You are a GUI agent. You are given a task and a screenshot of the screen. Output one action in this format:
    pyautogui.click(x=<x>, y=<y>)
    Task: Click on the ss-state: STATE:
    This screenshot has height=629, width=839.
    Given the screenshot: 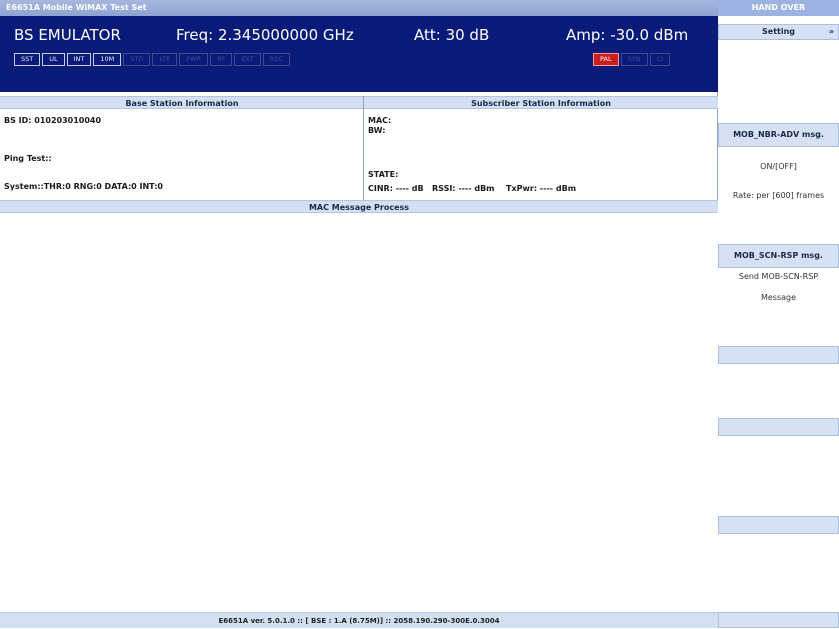 What is the action you would take?
    pyautogui.click(x=383, y=174)
    